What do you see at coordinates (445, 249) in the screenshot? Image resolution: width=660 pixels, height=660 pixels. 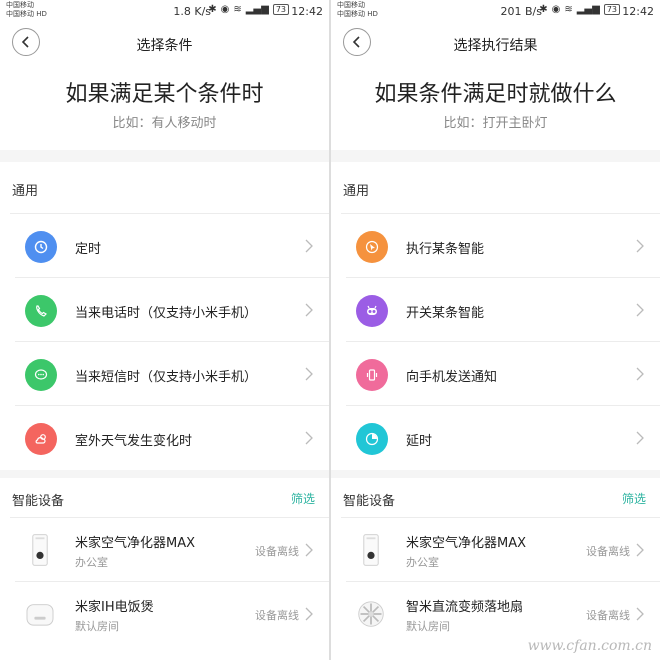 I see `list-item-label: 执行某条智能` at bounding box center [445, 249].